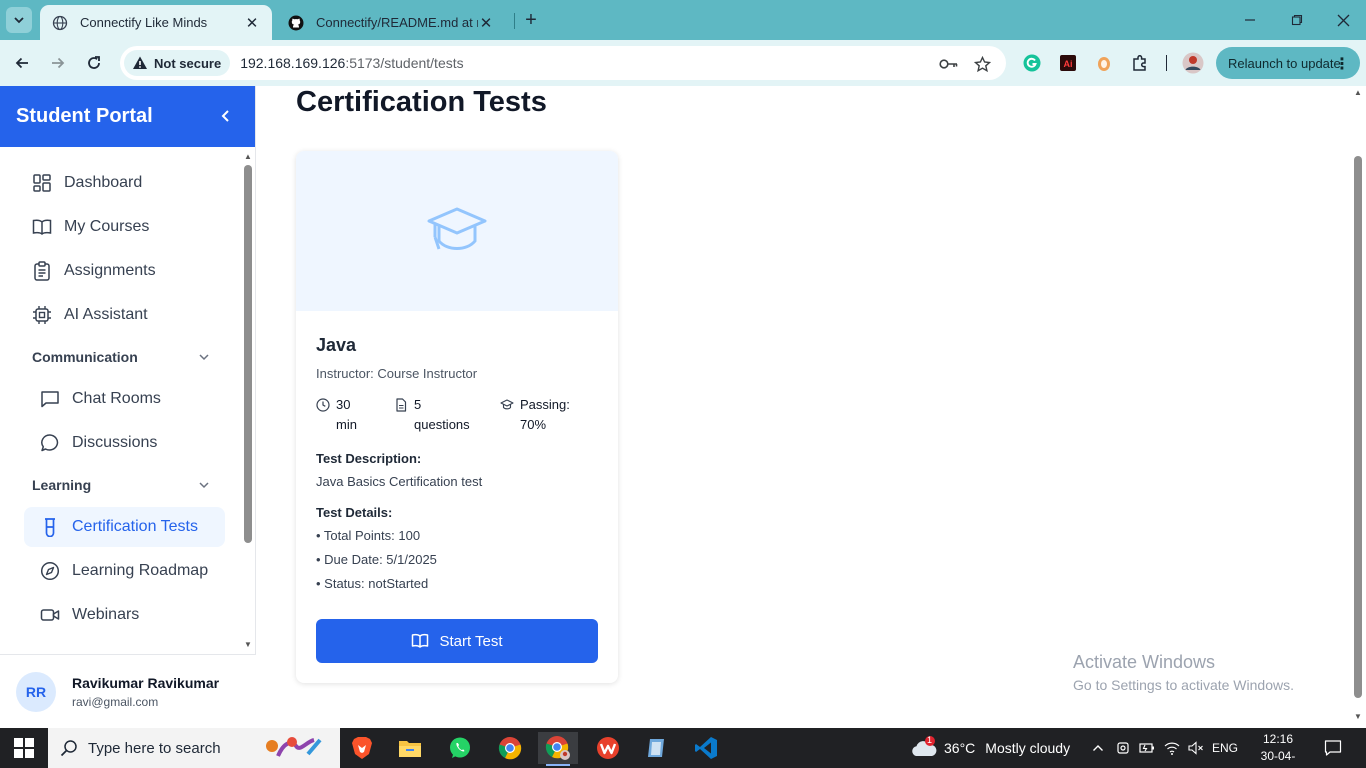 The width and height of the screenshot is (1366, 768). Describe the element at coordinates (121, 357) in the screenshot. I see `section-communication: Communication` at that location.